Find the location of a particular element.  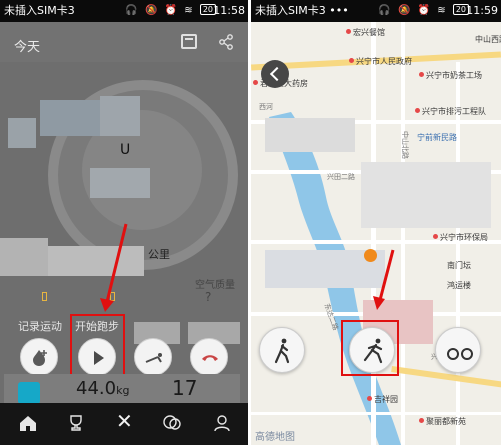

close-tab-button: ✕ is located at coordinates (124, 421).